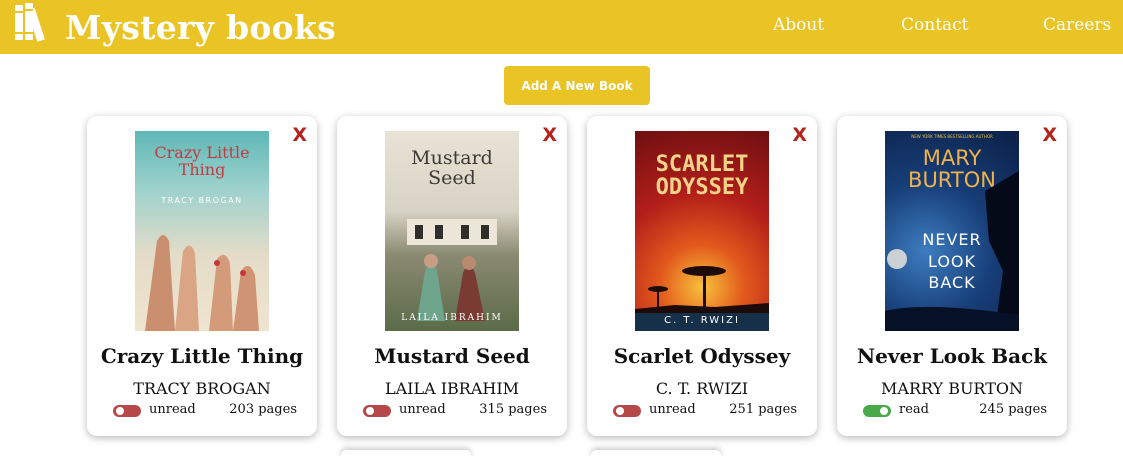 The width and height of the screenshot is (1123, 456). I want to click on book-cover: Mustard Seed LAILA IBRAHIM, so click(452, 231).